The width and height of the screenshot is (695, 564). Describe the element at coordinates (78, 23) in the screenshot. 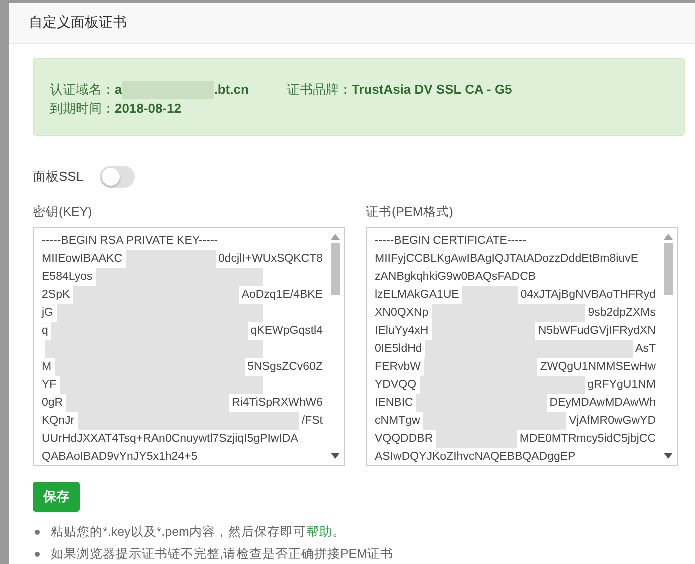

I see `dialog-title: 自定义面板证书` at that location.